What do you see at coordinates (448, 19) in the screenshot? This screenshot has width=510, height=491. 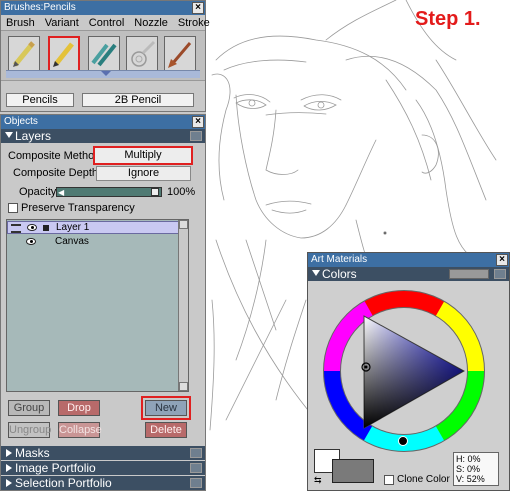 I see `step-label: Step 1.` at bounding box center [448, 19].